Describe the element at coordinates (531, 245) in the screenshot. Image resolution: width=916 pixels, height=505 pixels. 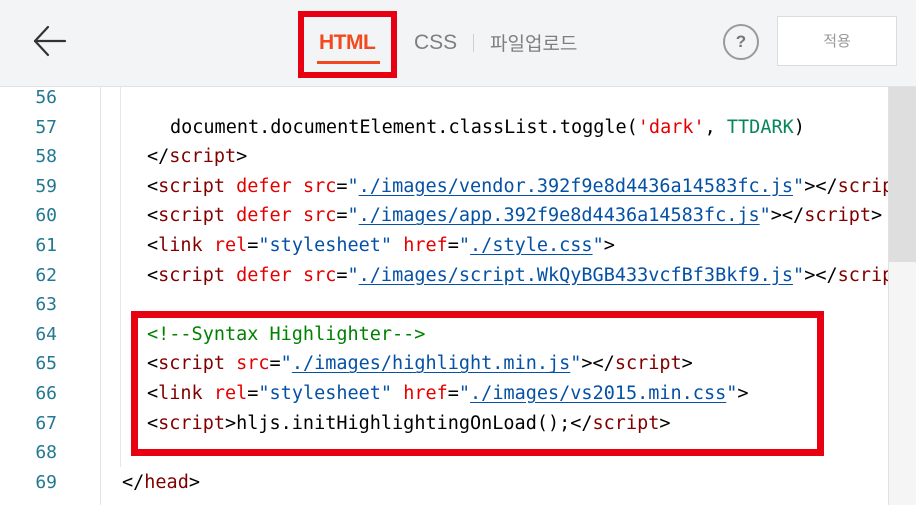
I see `code-link: ./style.css` at that location.